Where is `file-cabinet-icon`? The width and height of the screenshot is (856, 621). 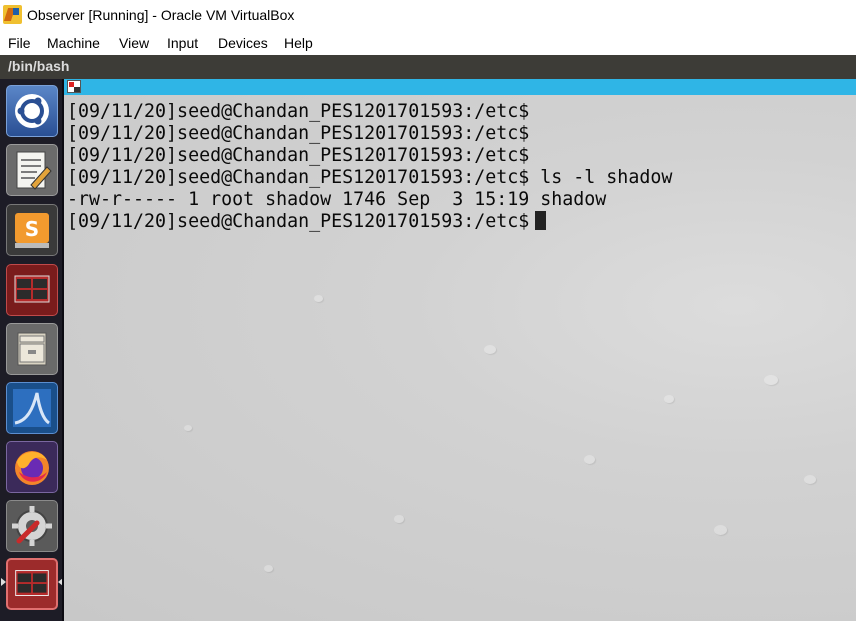 file-cabinet-icon is located at coordinates (32, 349).